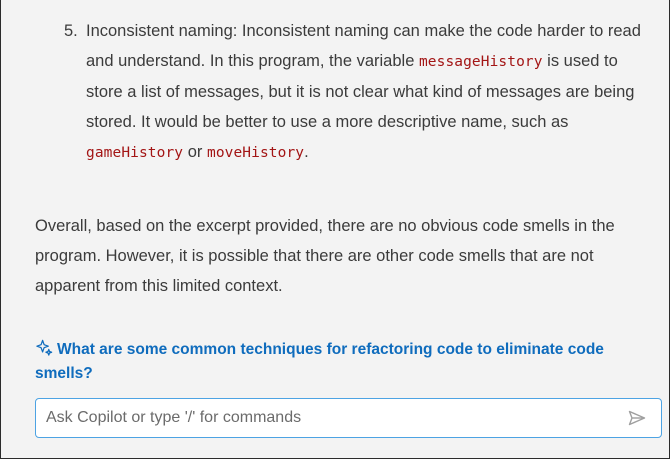 This screenshot has width=670, height=459. Describe the element at coordinates (44, 347) in the screenshot. I see `sparkle-icon` at that location.